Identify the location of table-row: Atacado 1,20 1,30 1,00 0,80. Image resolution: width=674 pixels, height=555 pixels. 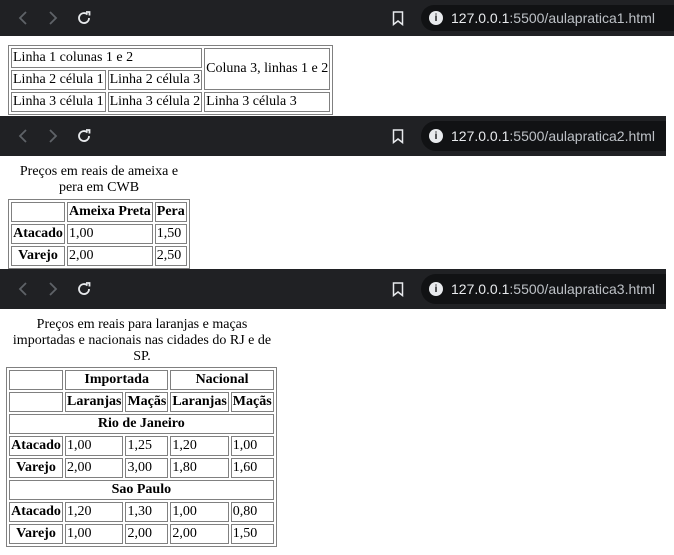
(141, 512).